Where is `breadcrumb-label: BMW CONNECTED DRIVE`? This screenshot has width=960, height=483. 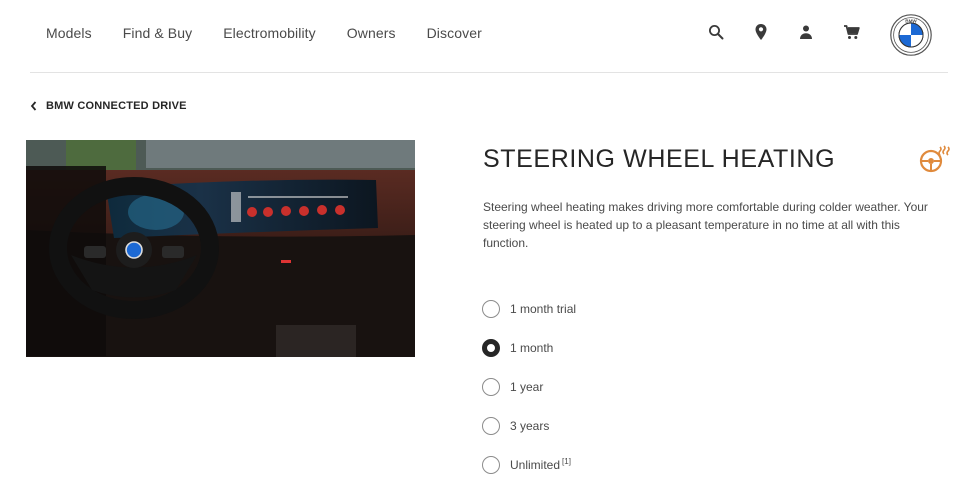
breadcrumb-label: BMW CONNECTED DRIVE is located at coordinates (116, 106).